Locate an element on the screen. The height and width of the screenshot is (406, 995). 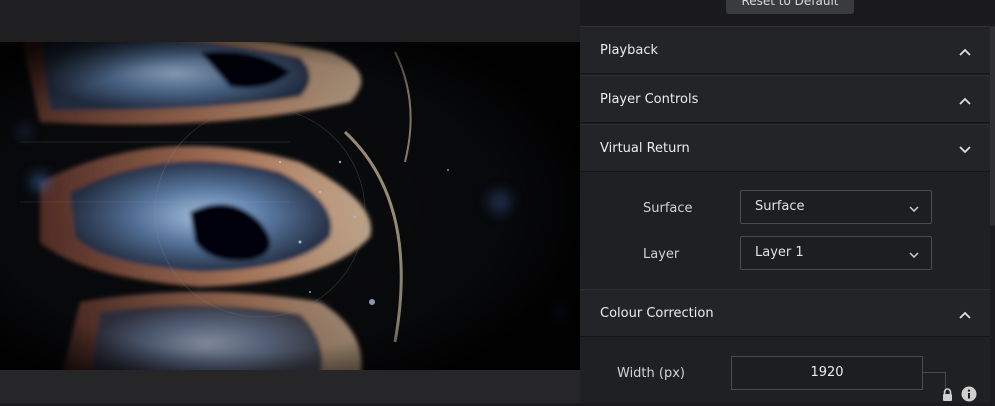
section-title-colour-correction: Colour Correction is located at coordinates (657, 313).